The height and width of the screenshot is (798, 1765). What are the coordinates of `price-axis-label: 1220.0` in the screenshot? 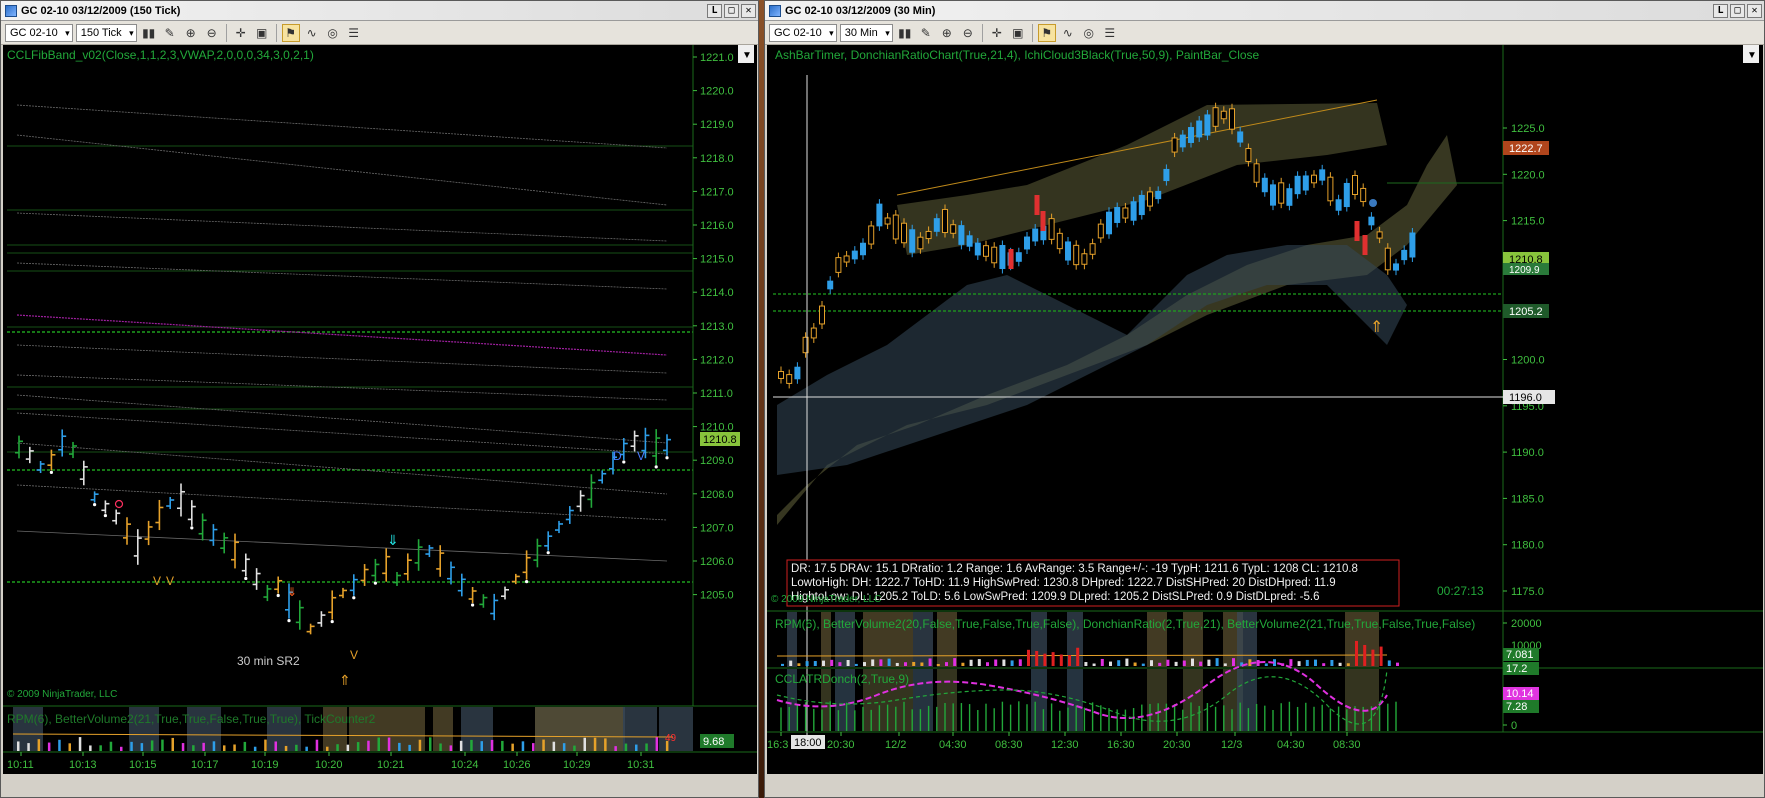 It's located at (1528, 175).